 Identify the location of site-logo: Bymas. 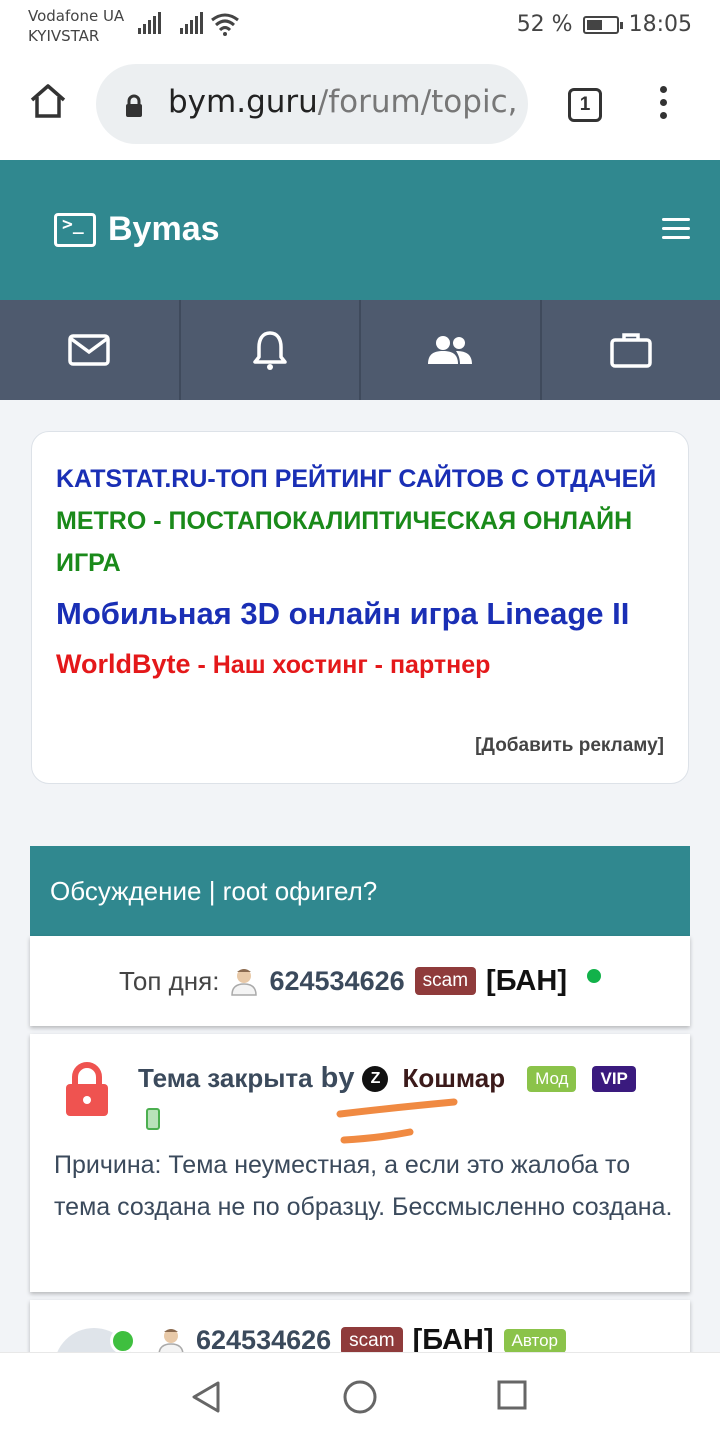
(137, 229).